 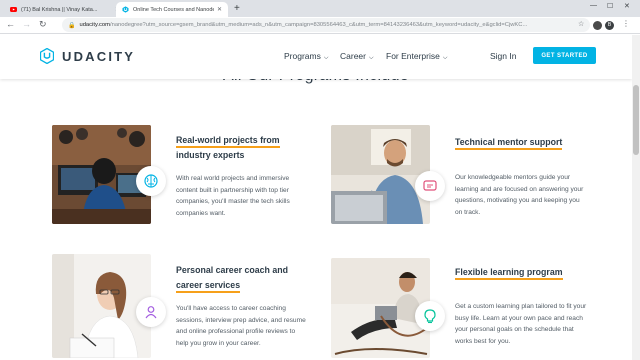 I want to click on youtube-icon, so click(x=13, y=9).